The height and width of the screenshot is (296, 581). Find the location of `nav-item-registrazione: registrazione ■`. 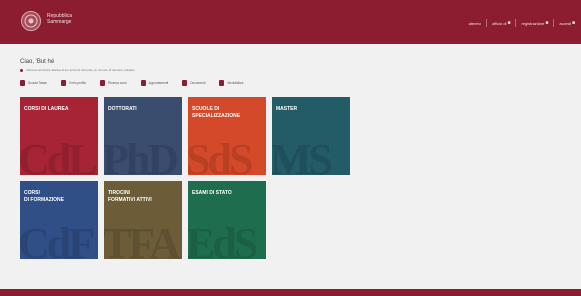

nav-item-registrazione: registrazione ■ is located at coordinates (534, 23).